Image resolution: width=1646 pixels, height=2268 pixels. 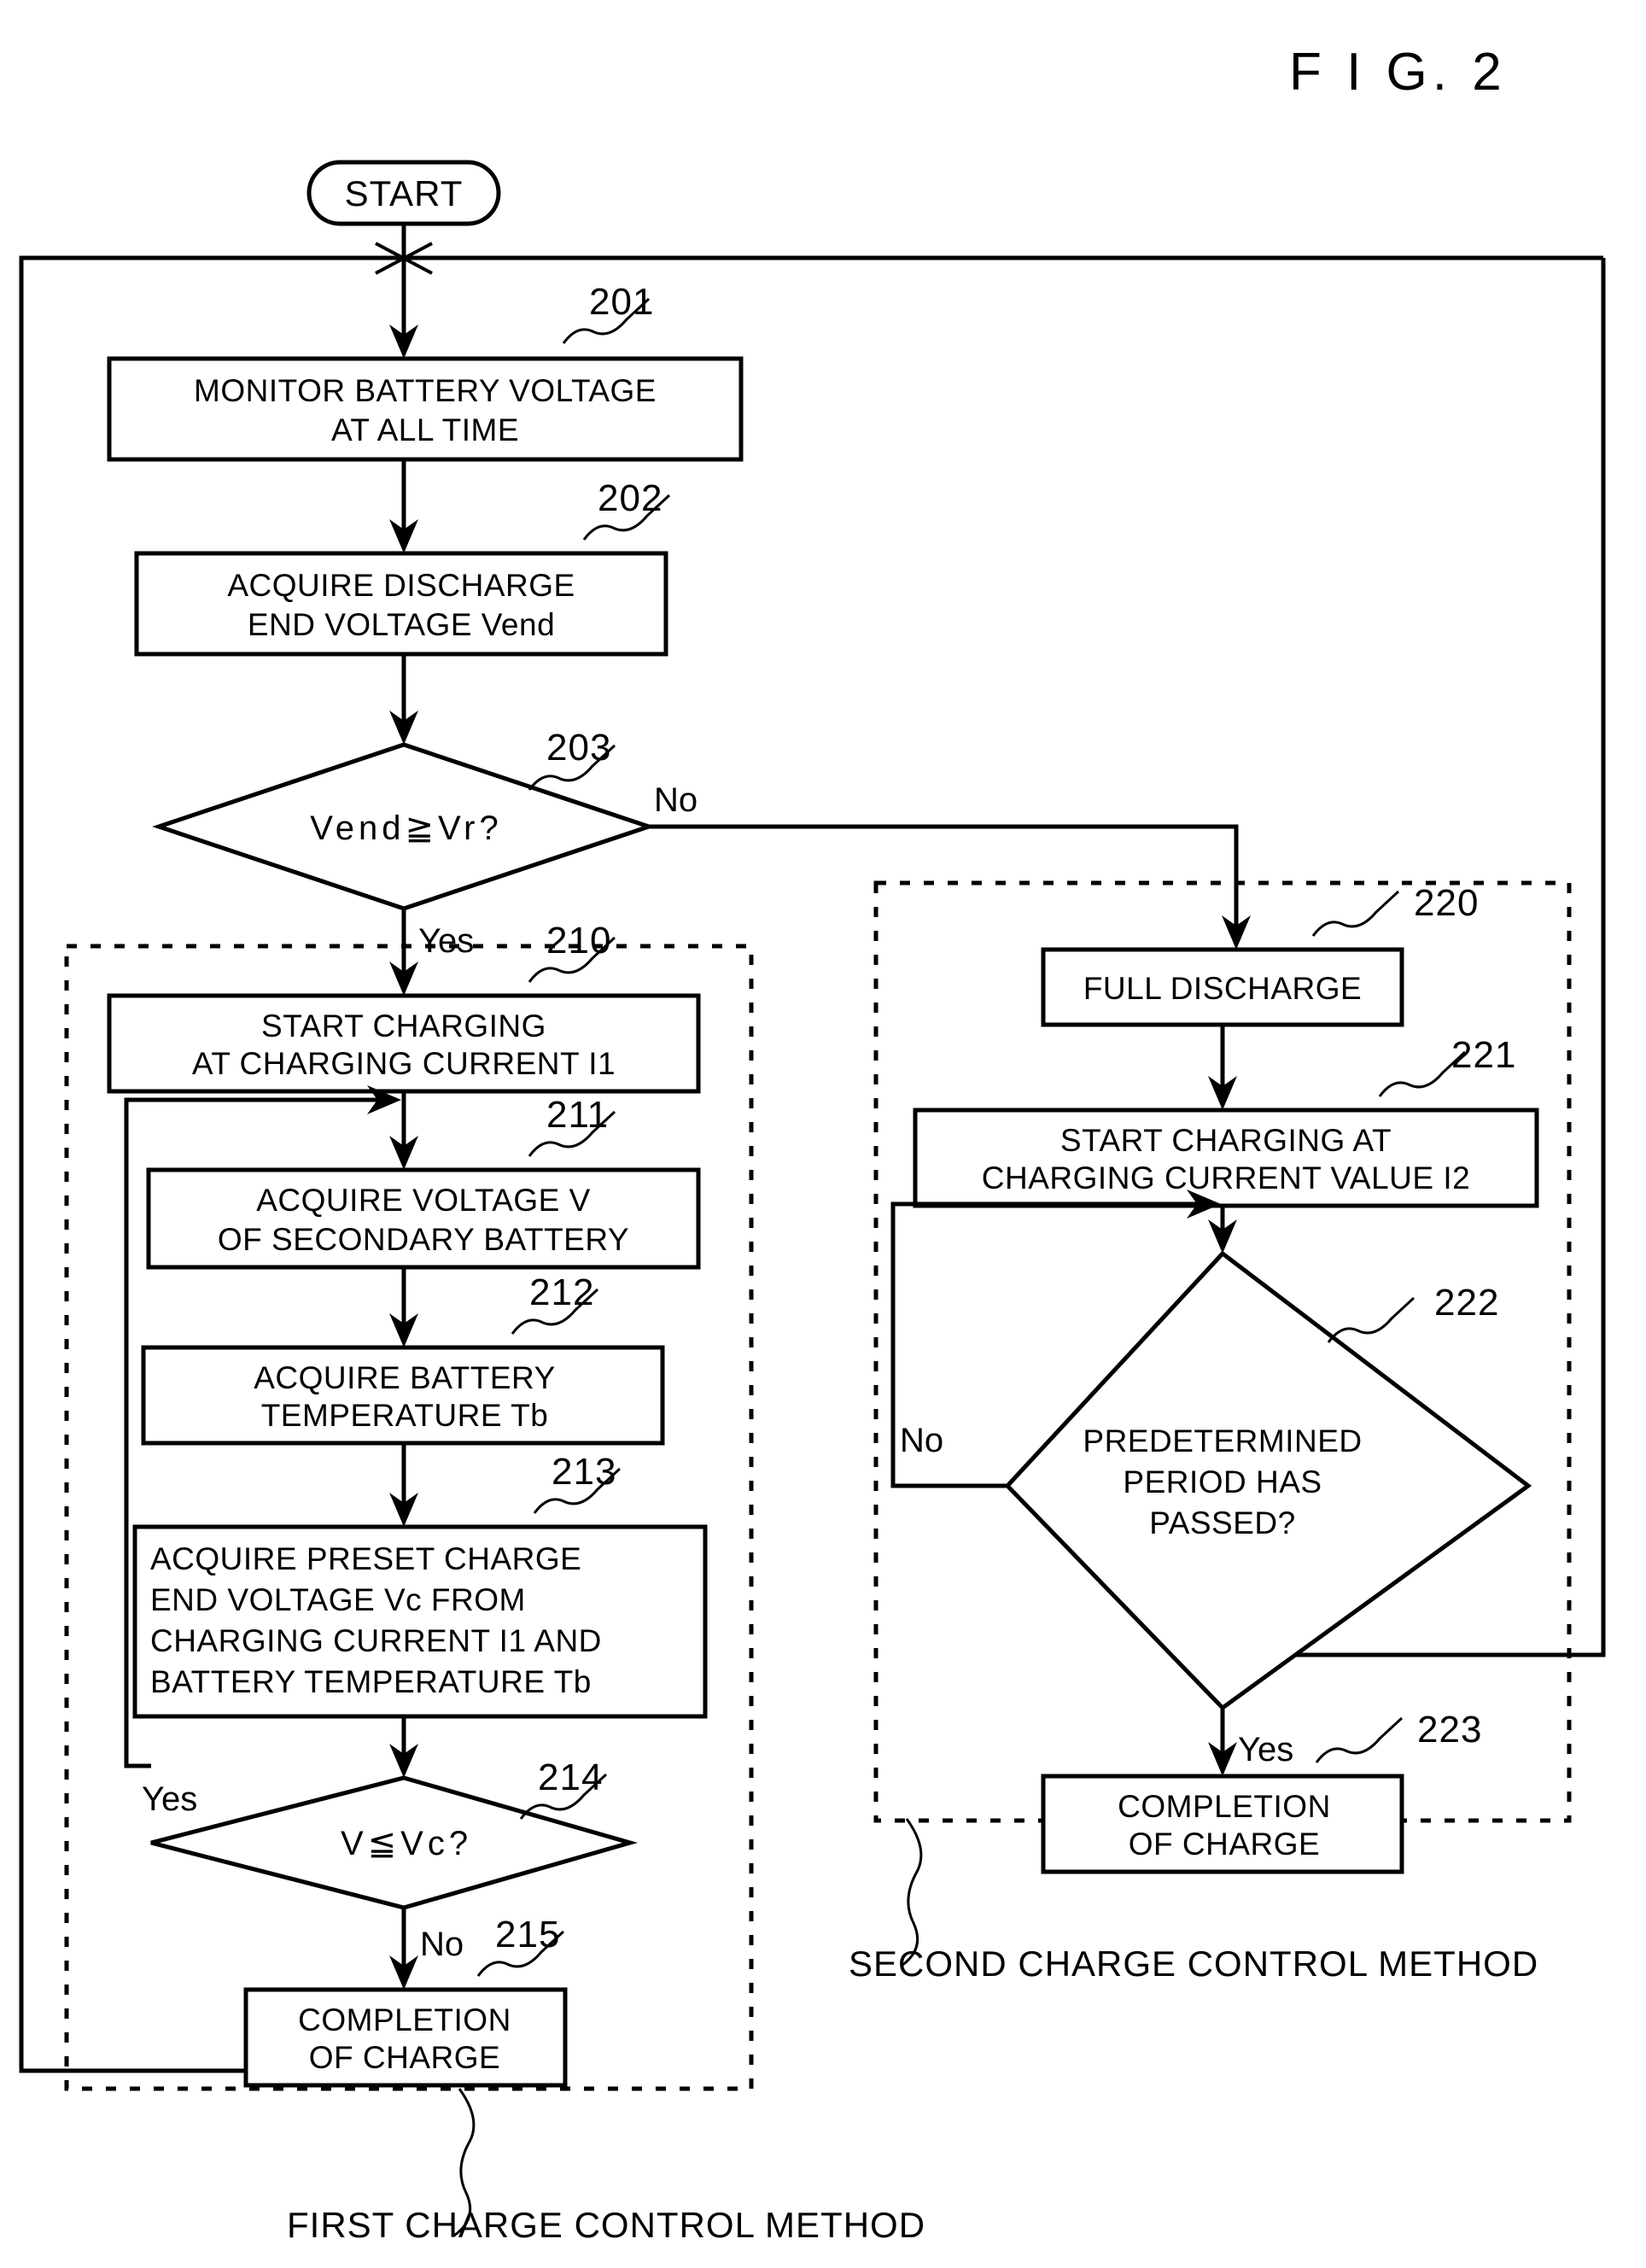 What do you see at coordinates (630, 498) in the screenshot?
I see `step-202-ref: 202` at bounding box center [630, 498].